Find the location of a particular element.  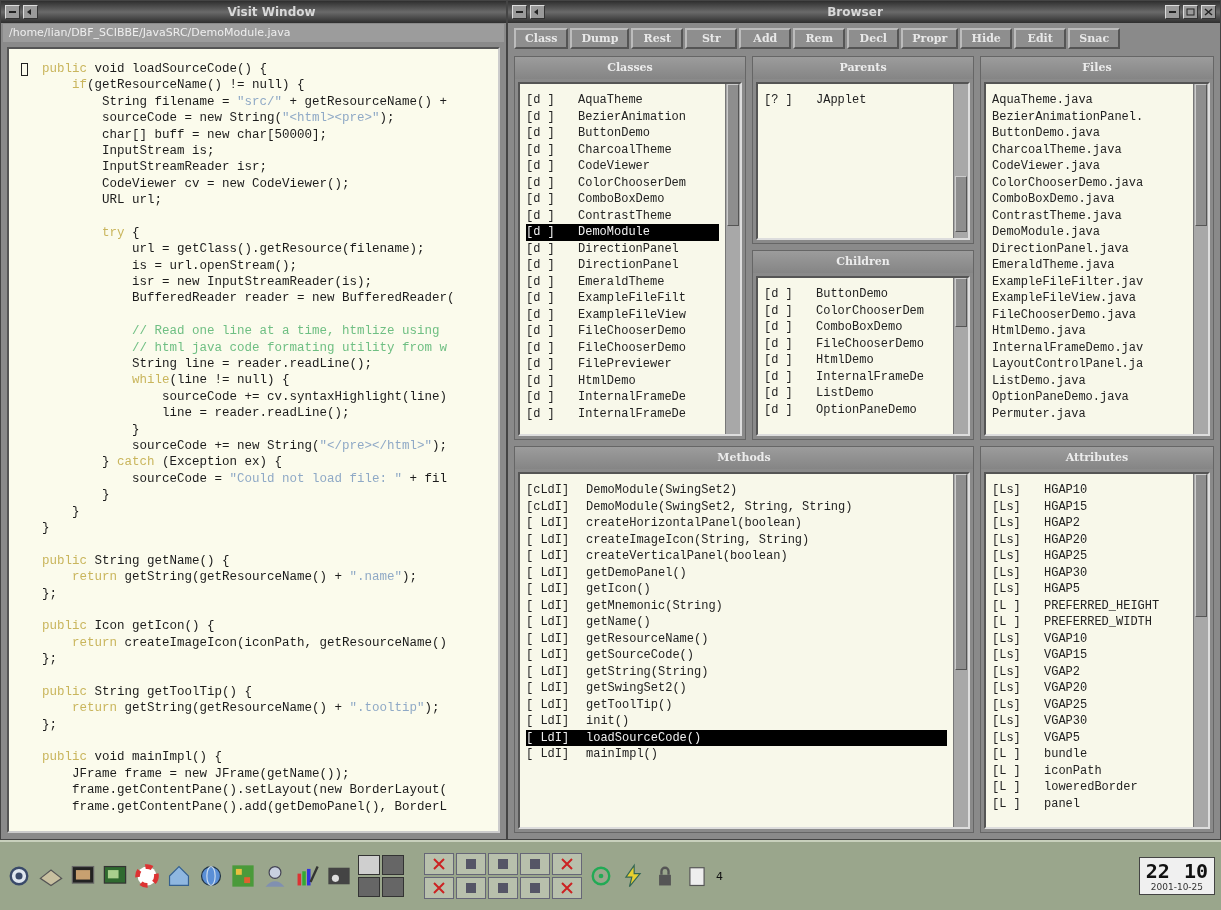

list-item: EmeraldTheme.java is located at coordinates (1089, 265).